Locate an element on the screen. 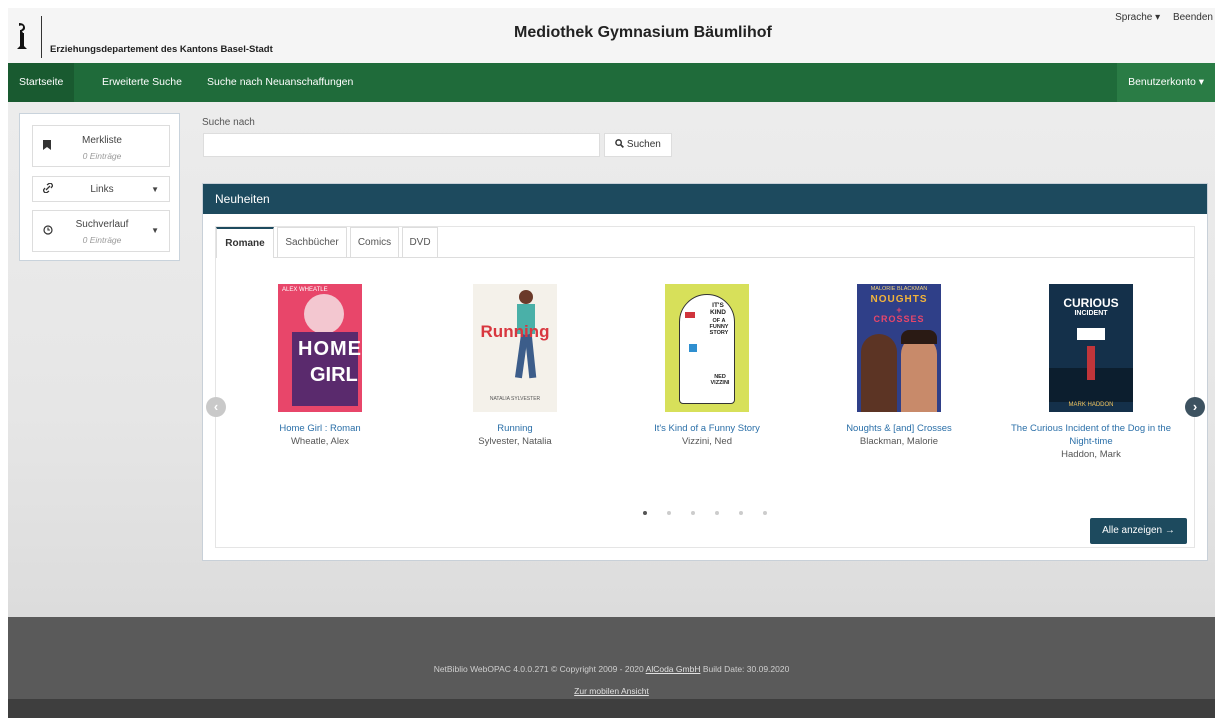  carousel-prev-button: ‹ is located at coordinates (216, 407).